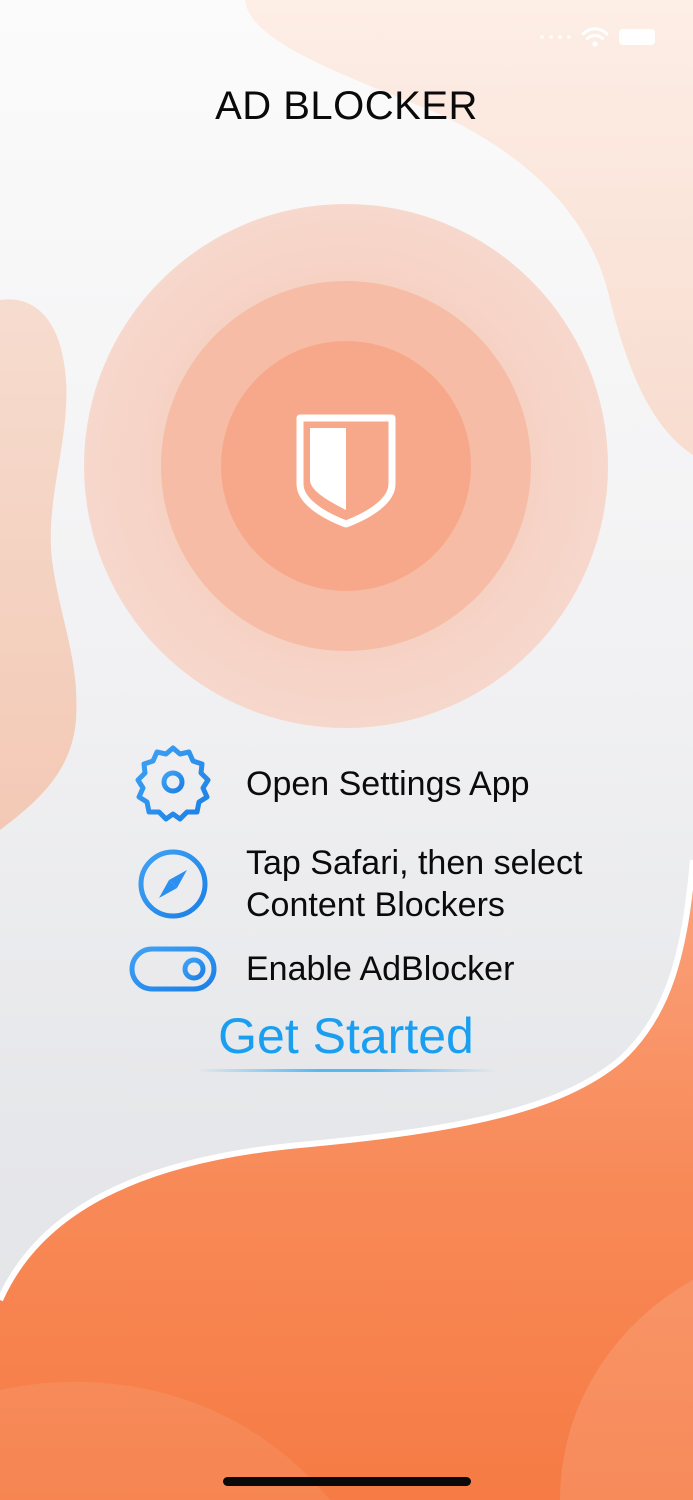 The height and width of the screenshot is (1500, 693). What do you see at coordinates (346, 106) in the screenshot?
I see `page-title: AD BLOCKER` at bounding box center [346, 106].